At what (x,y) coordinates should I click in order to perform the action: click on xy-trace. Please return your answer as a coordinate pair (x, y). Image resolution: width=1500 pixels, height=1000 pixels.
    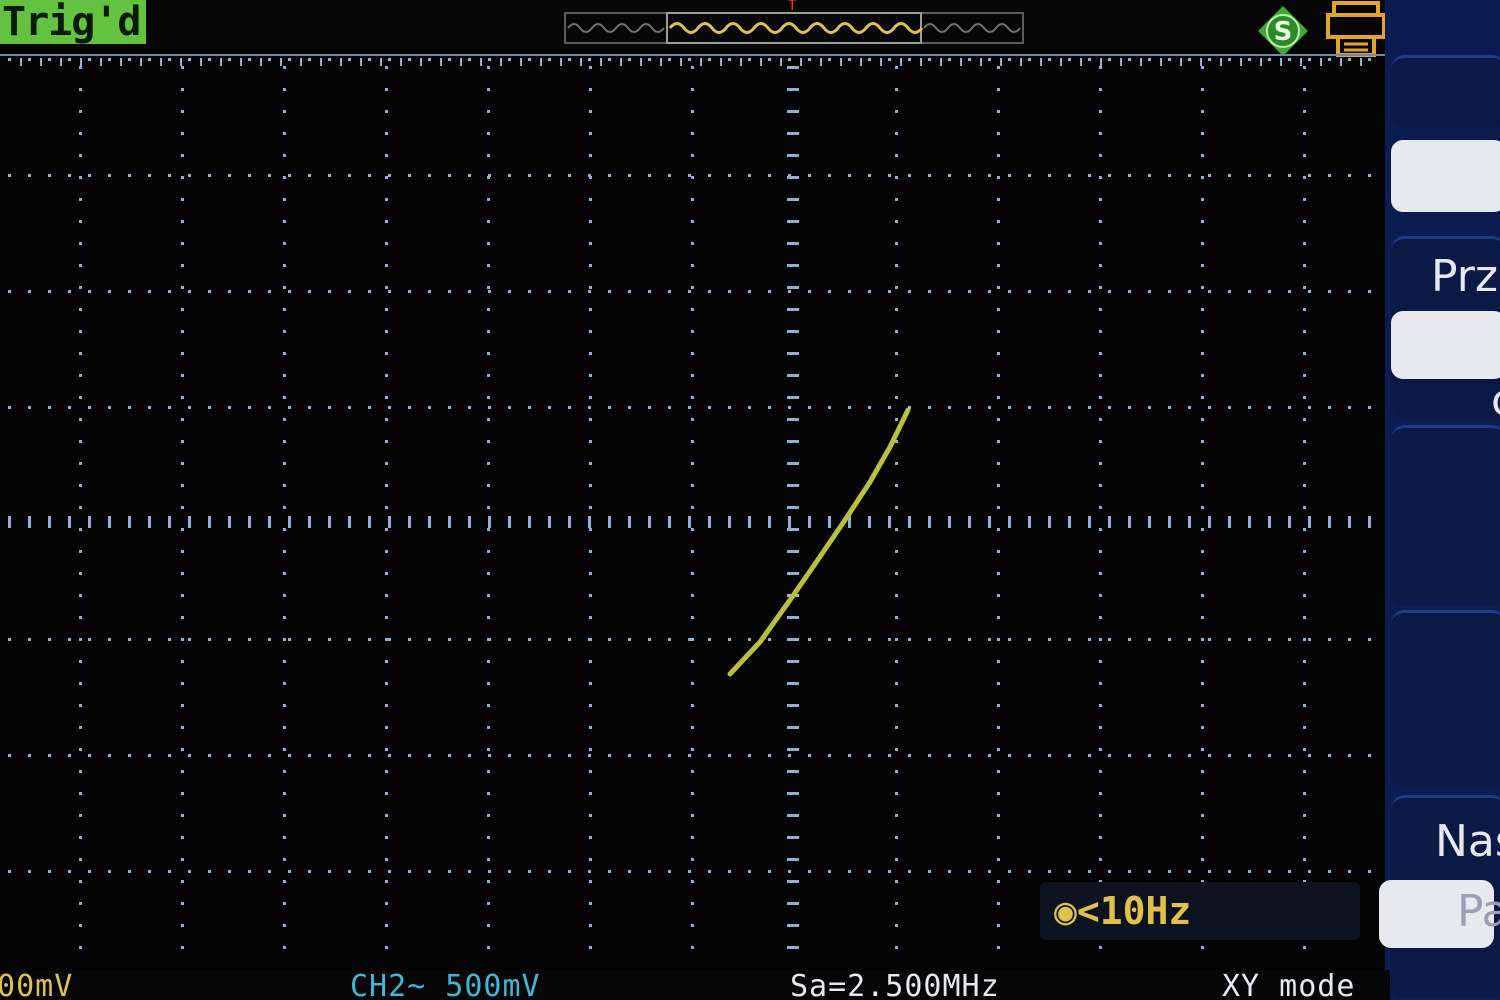
    Looking at the image, I should click on (819, 542).